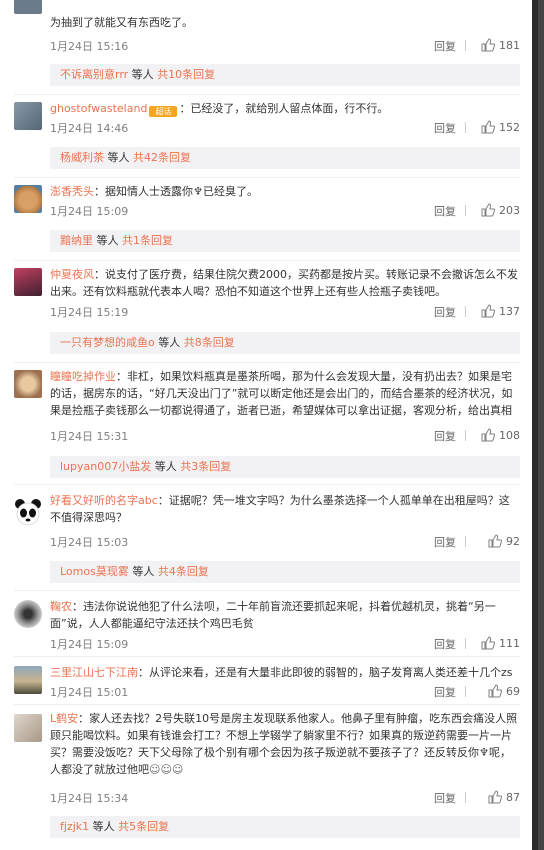  I want to click on like-button: 152, so click(496, 127).